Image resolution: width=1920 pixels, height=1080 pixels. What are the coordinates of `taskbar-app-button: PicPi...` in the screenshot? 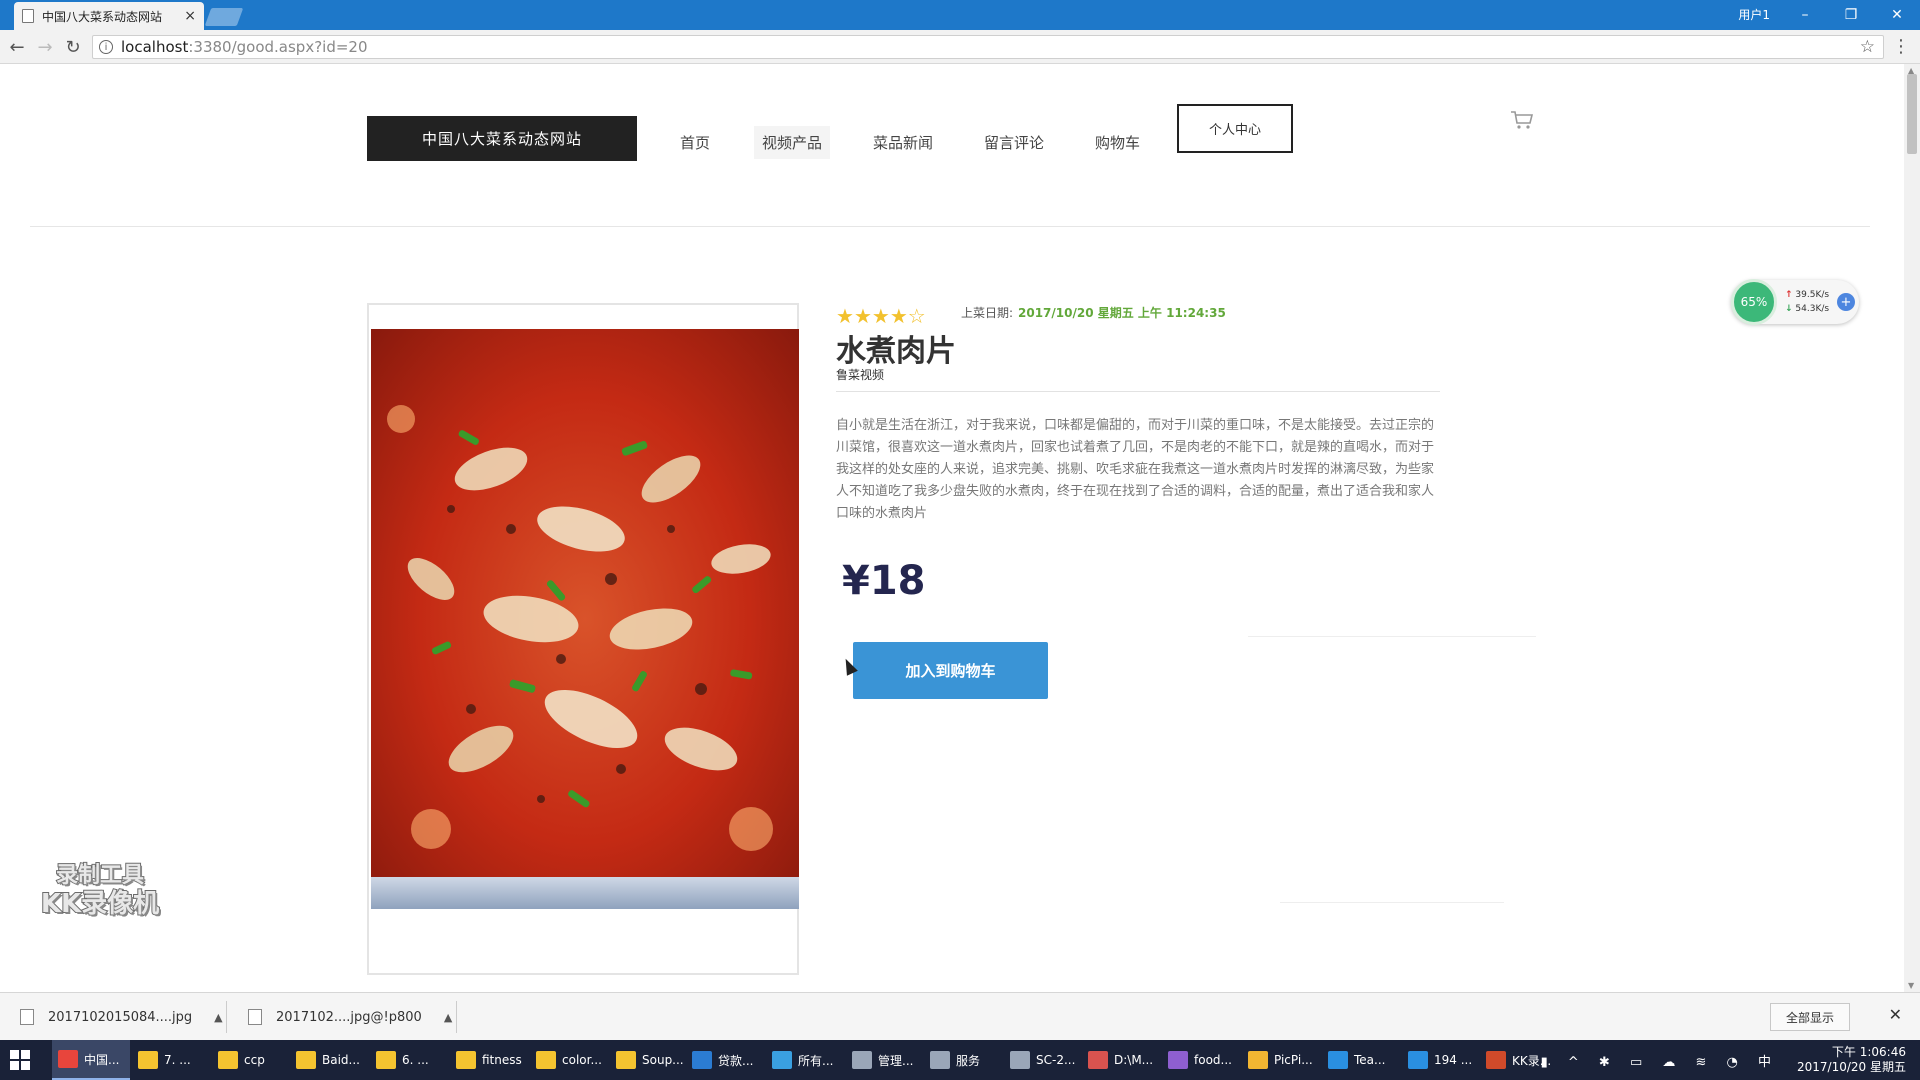 It's located at (1281, 1060).